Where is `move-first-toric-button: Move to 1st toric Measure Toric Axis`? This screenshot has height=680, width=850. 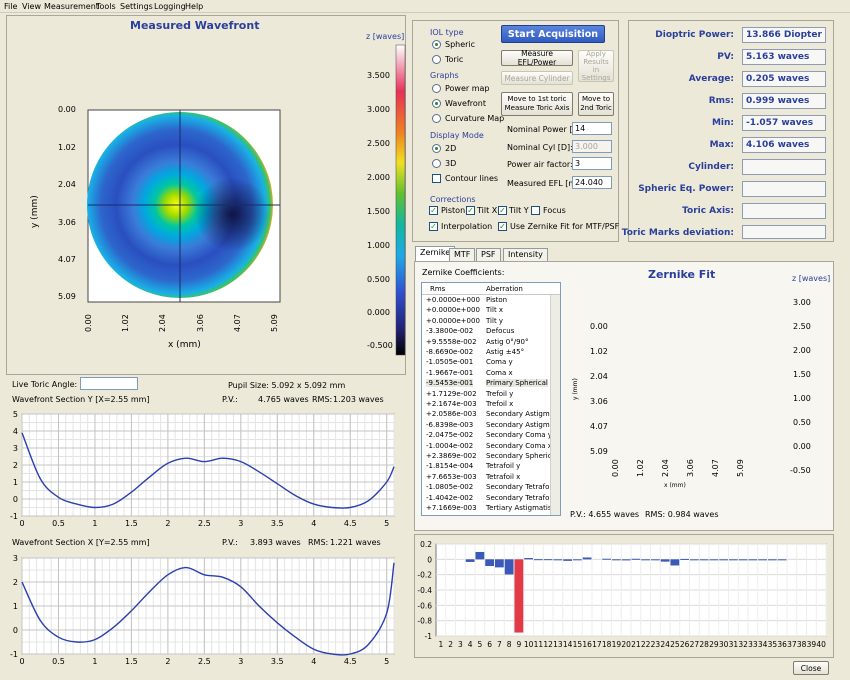
move-first-toric-button: Move to 1st toric Measure Toric Axis is located at coordinates (537, 104).